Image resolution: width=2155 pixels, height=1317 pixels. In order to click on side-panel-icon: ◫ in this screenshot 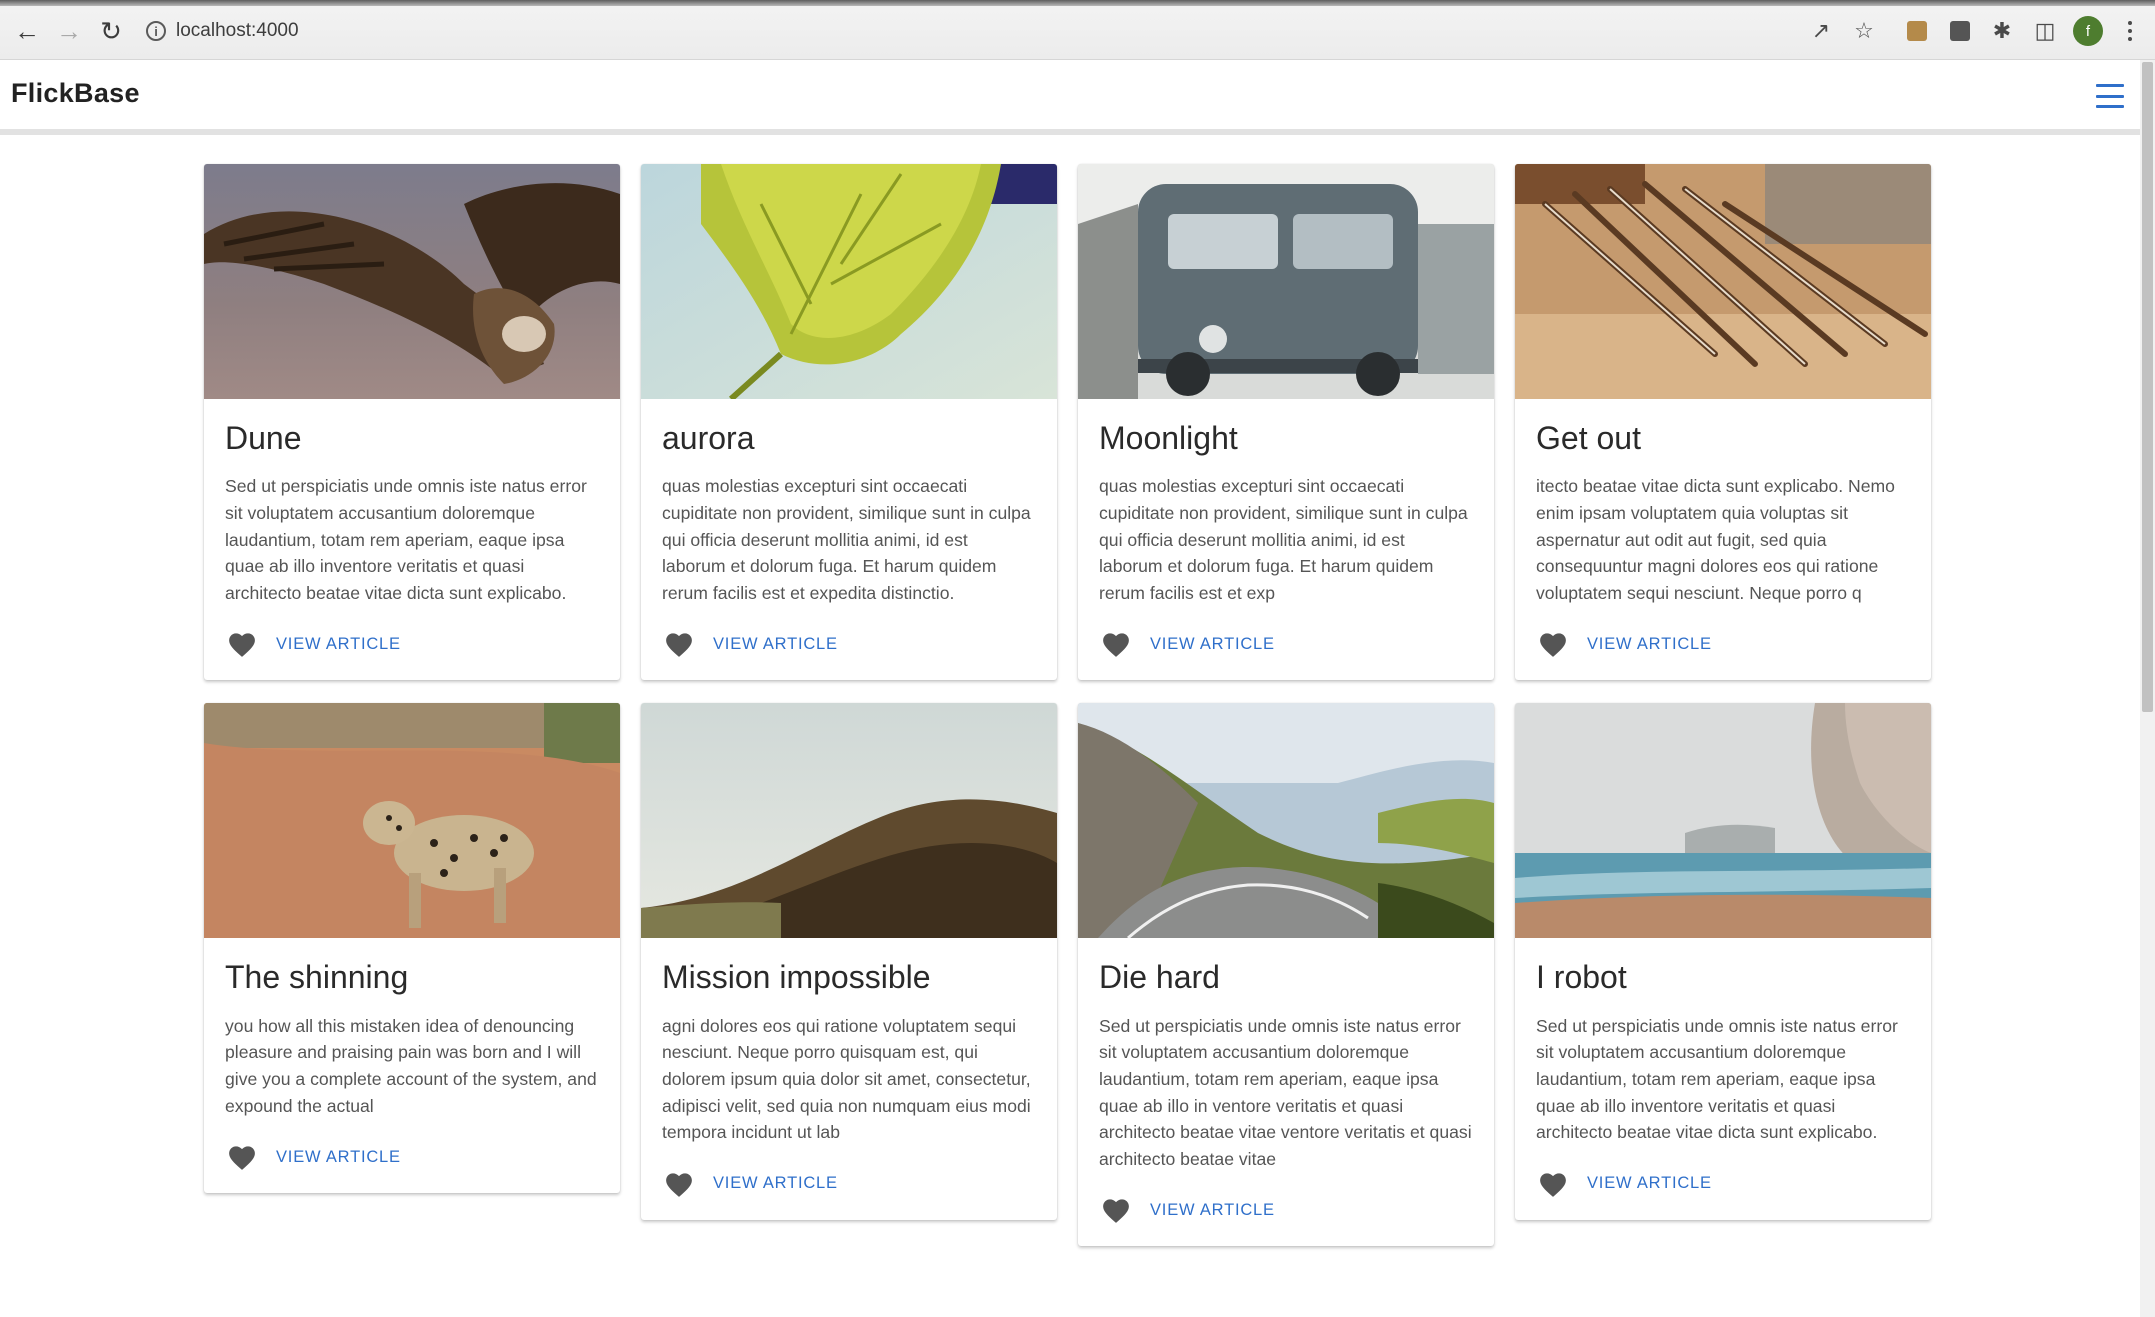, I will do `click(2045, 31)`.